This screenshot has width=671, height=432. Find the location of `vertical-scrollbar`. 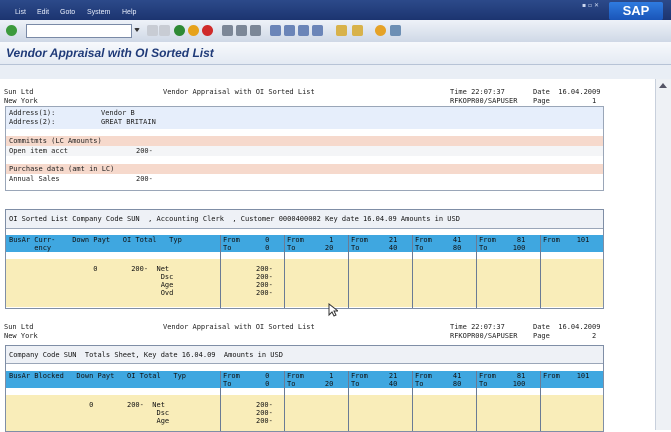

vertical-scrollbar is located at coordinates (663, 254).